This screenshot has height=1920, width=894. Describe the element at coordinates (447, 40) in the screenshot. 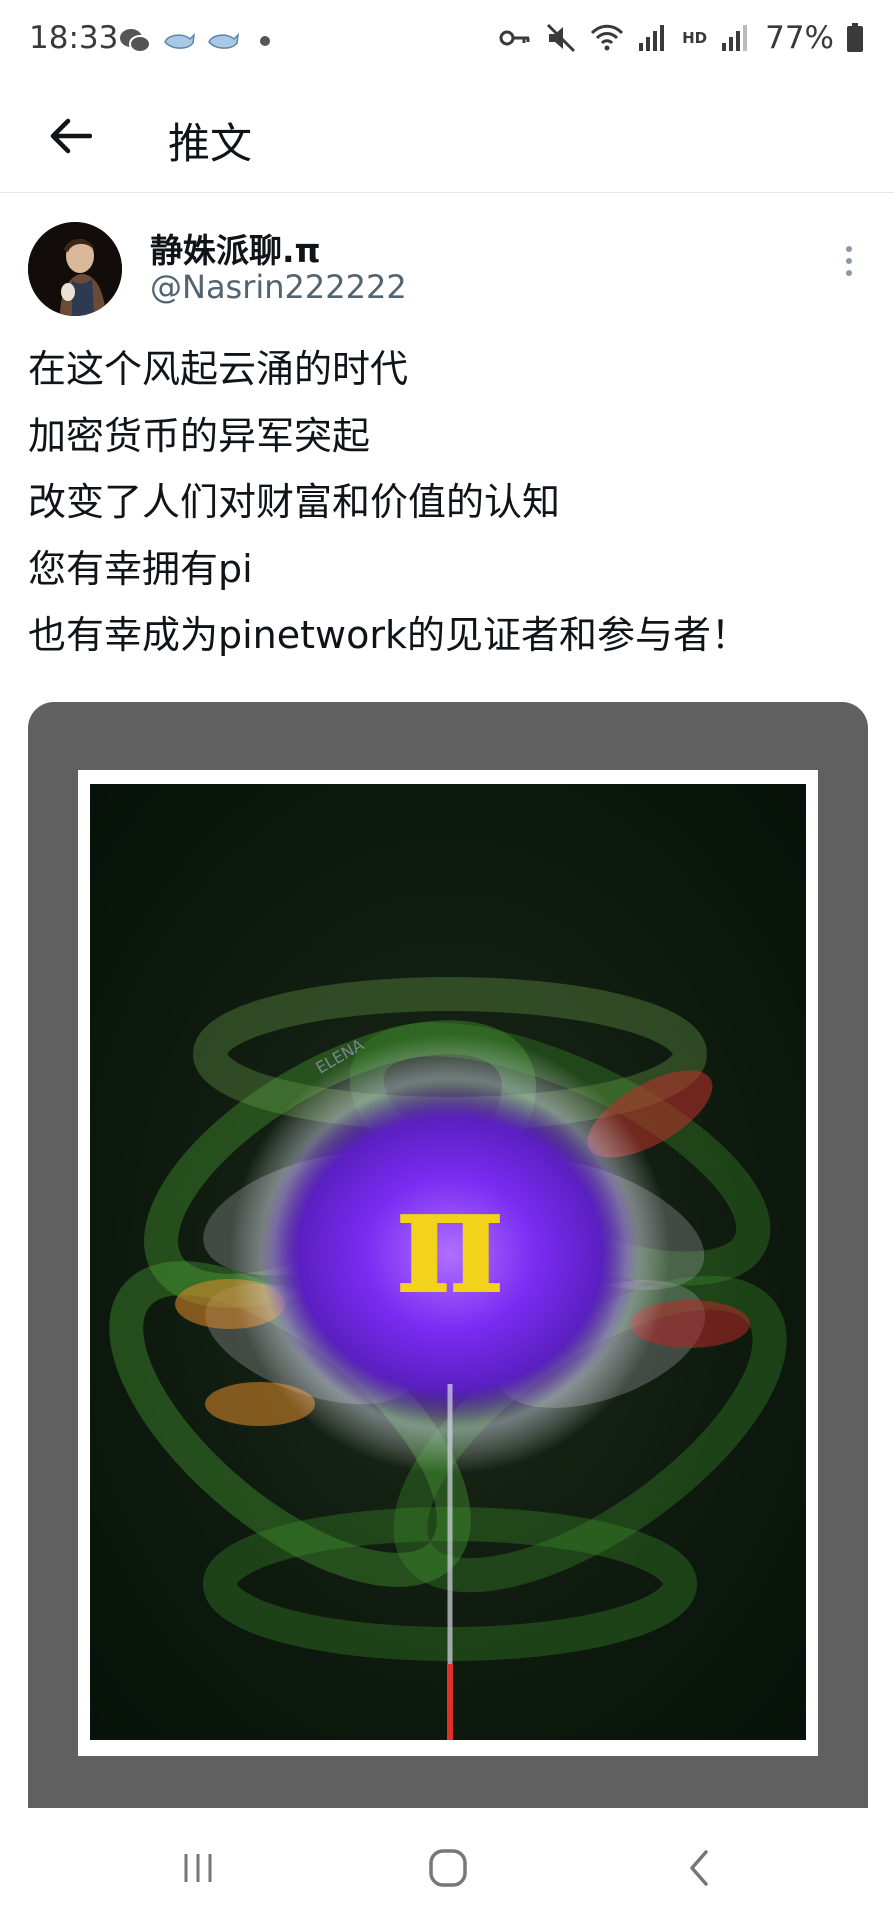

I see `status-bar: 18:33 HD 77%` at that location.